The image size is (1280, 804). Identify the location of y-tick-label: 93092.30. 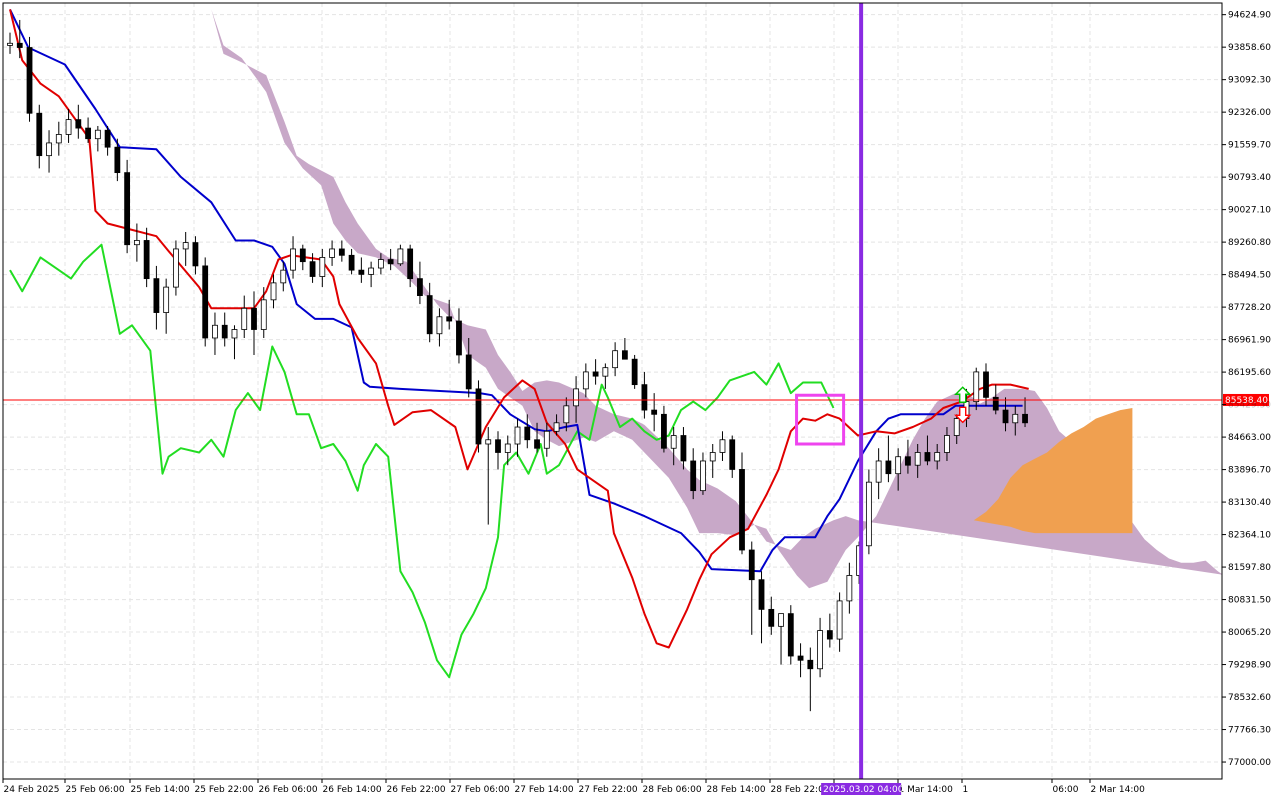
(1249, 81).